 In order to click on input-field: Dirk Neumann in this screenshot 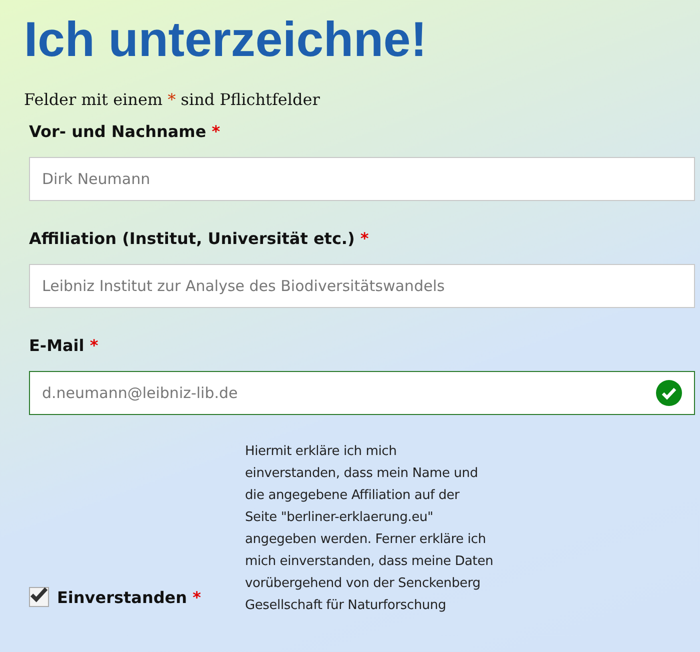, I will do `click(362, 179)`.